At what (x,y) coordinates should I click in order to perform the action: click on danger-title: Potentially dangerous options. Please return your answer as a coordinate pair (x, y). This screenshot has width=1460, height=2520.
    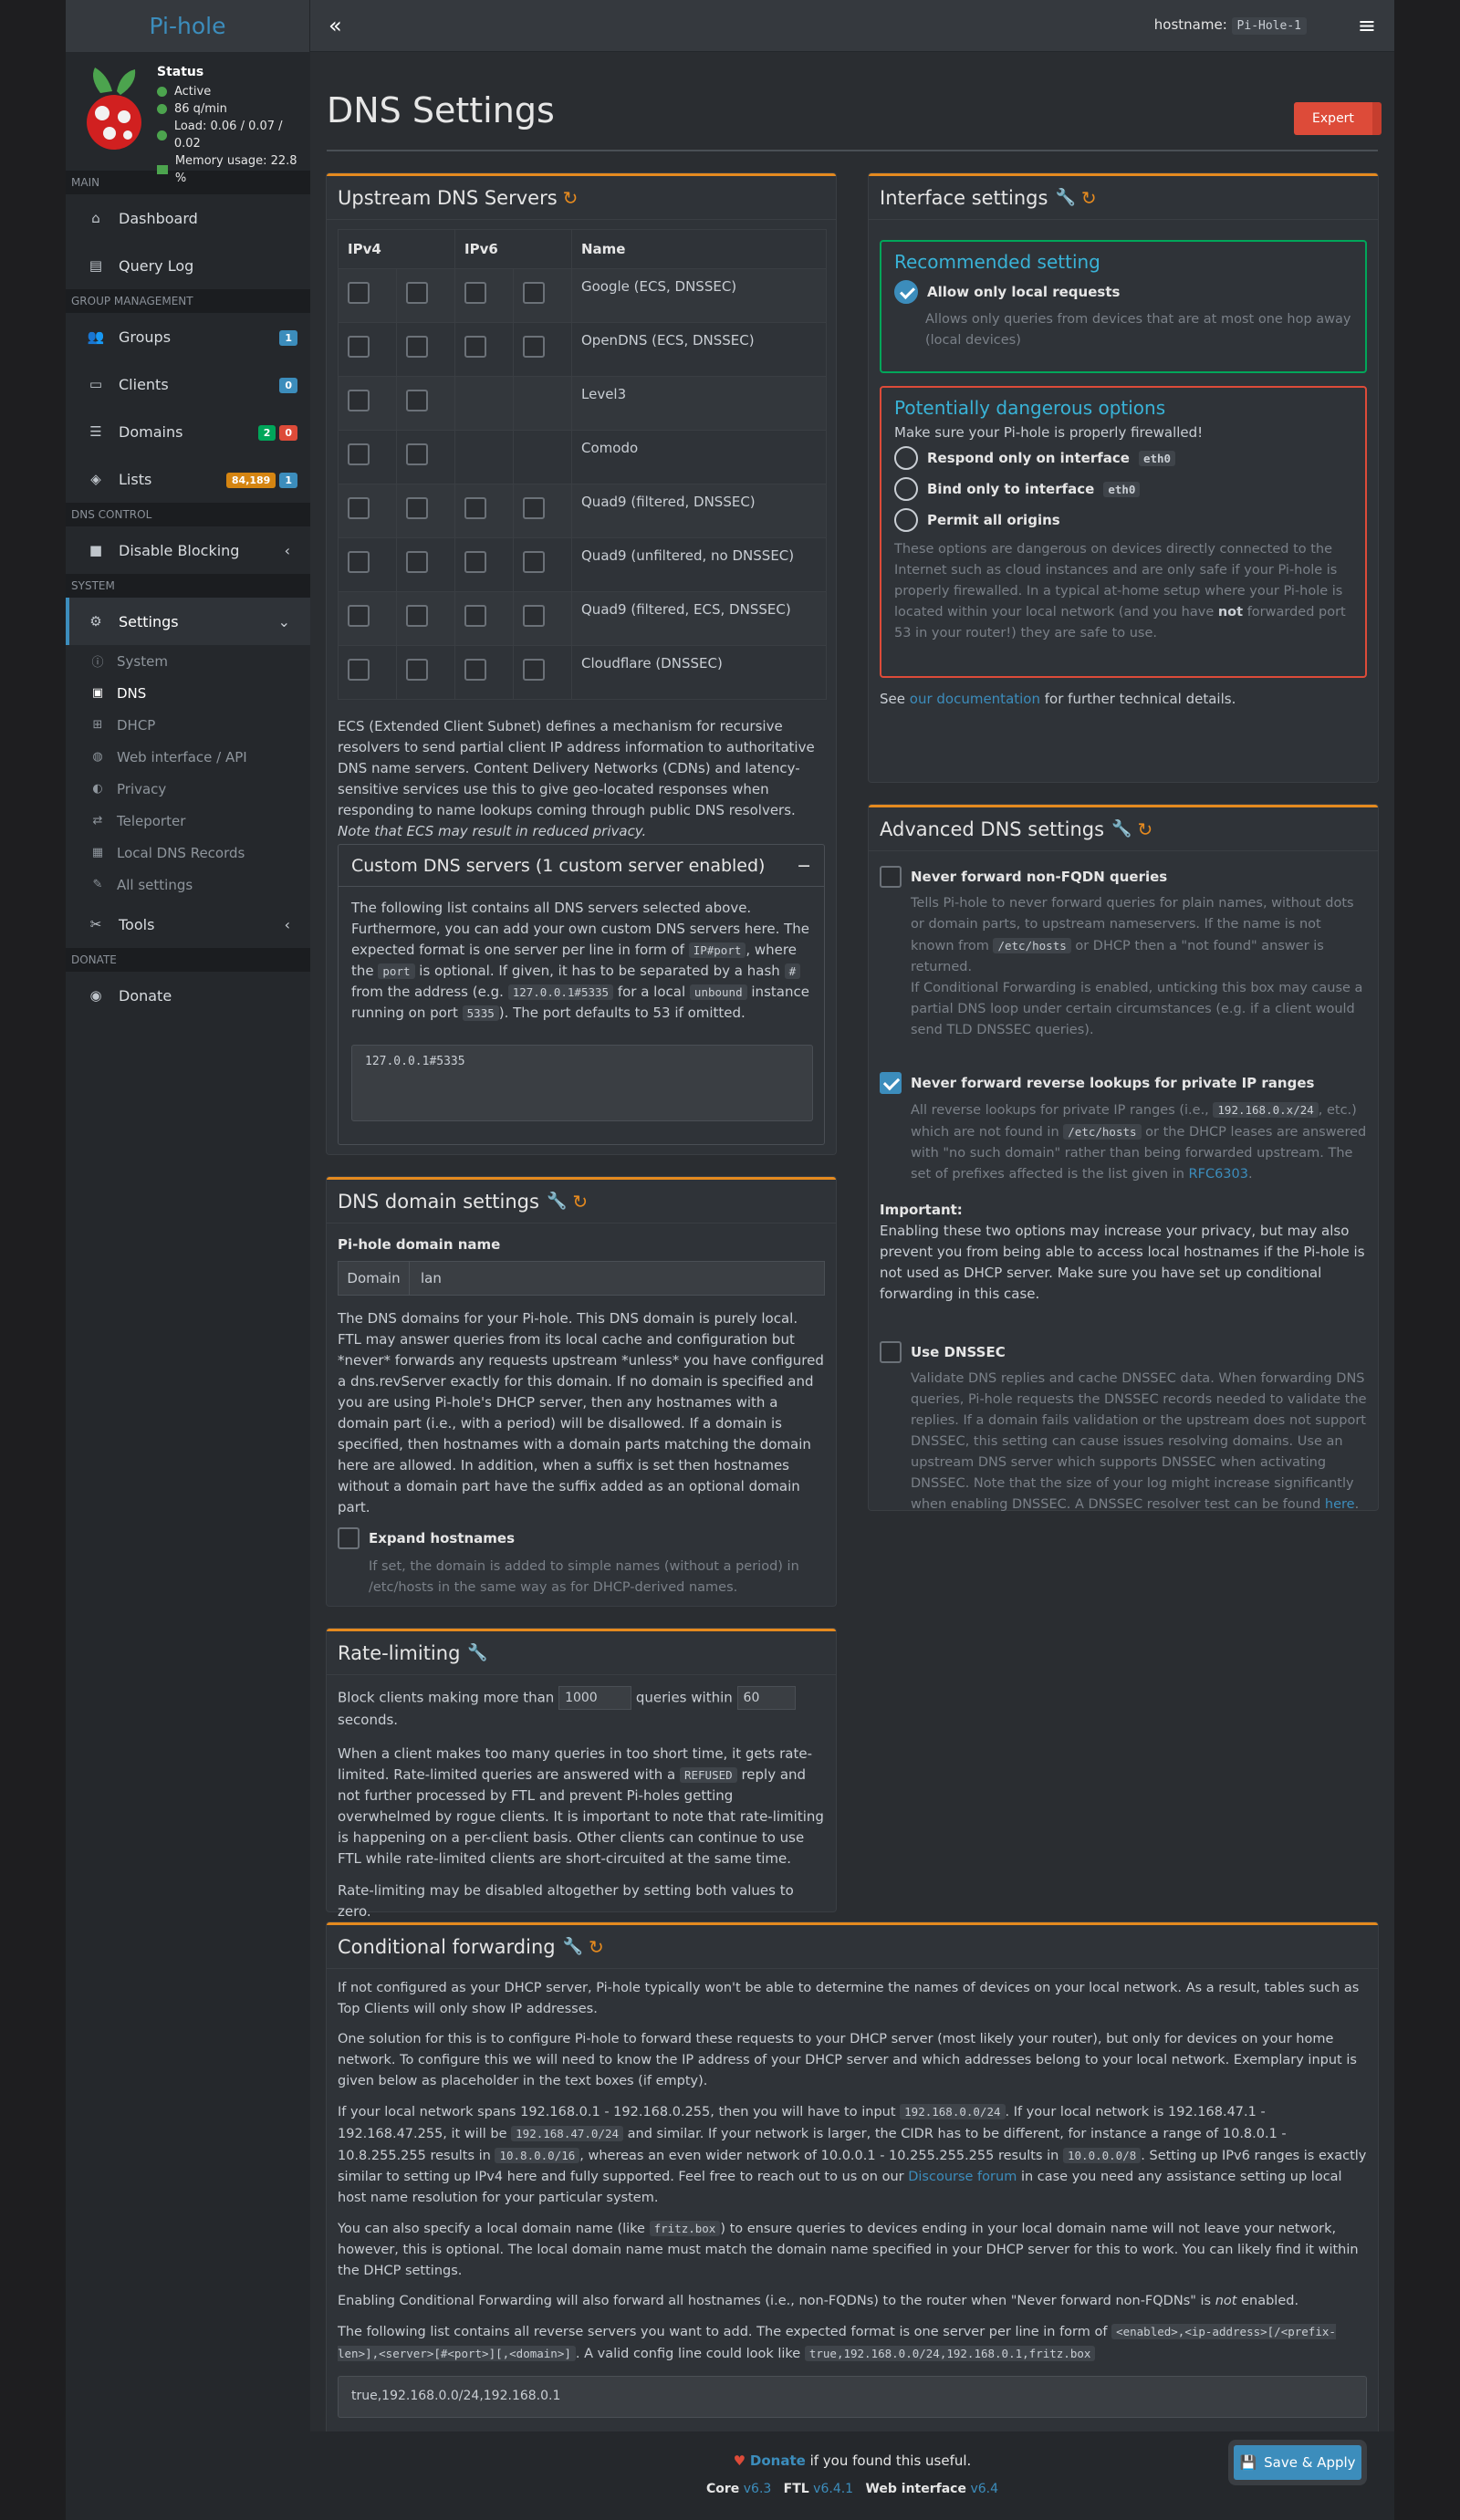
    Looking at the image, I should click on (1030, 408).